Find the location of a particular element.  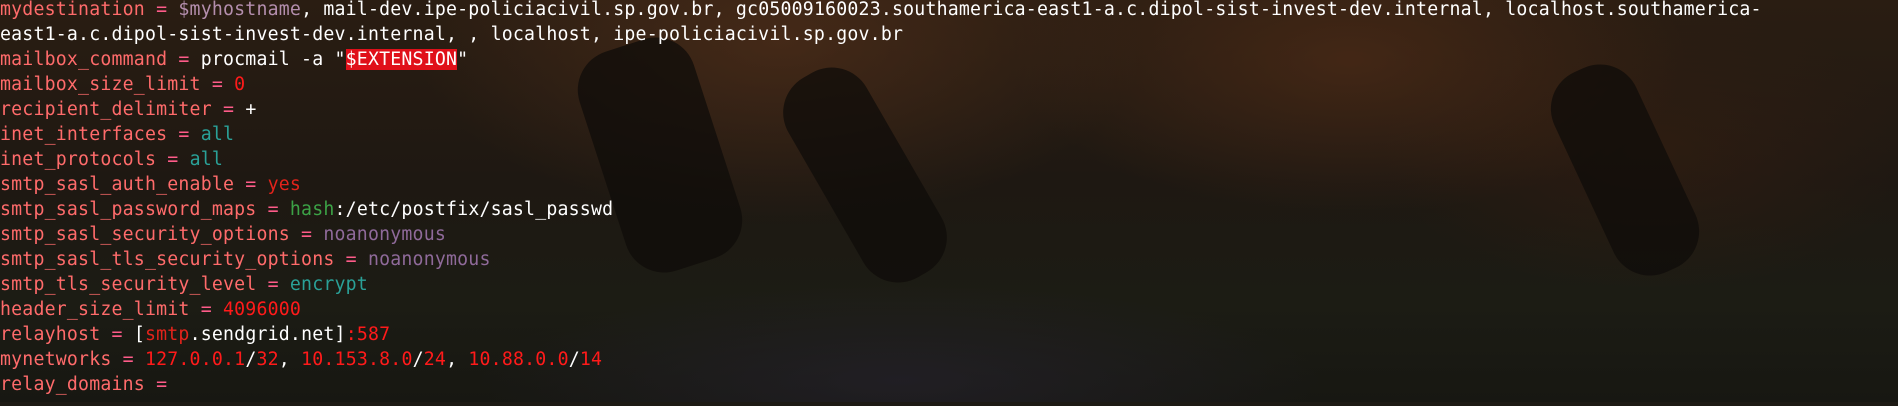

config-key: mailbox_size_limit is located at coordinates (100, 84).